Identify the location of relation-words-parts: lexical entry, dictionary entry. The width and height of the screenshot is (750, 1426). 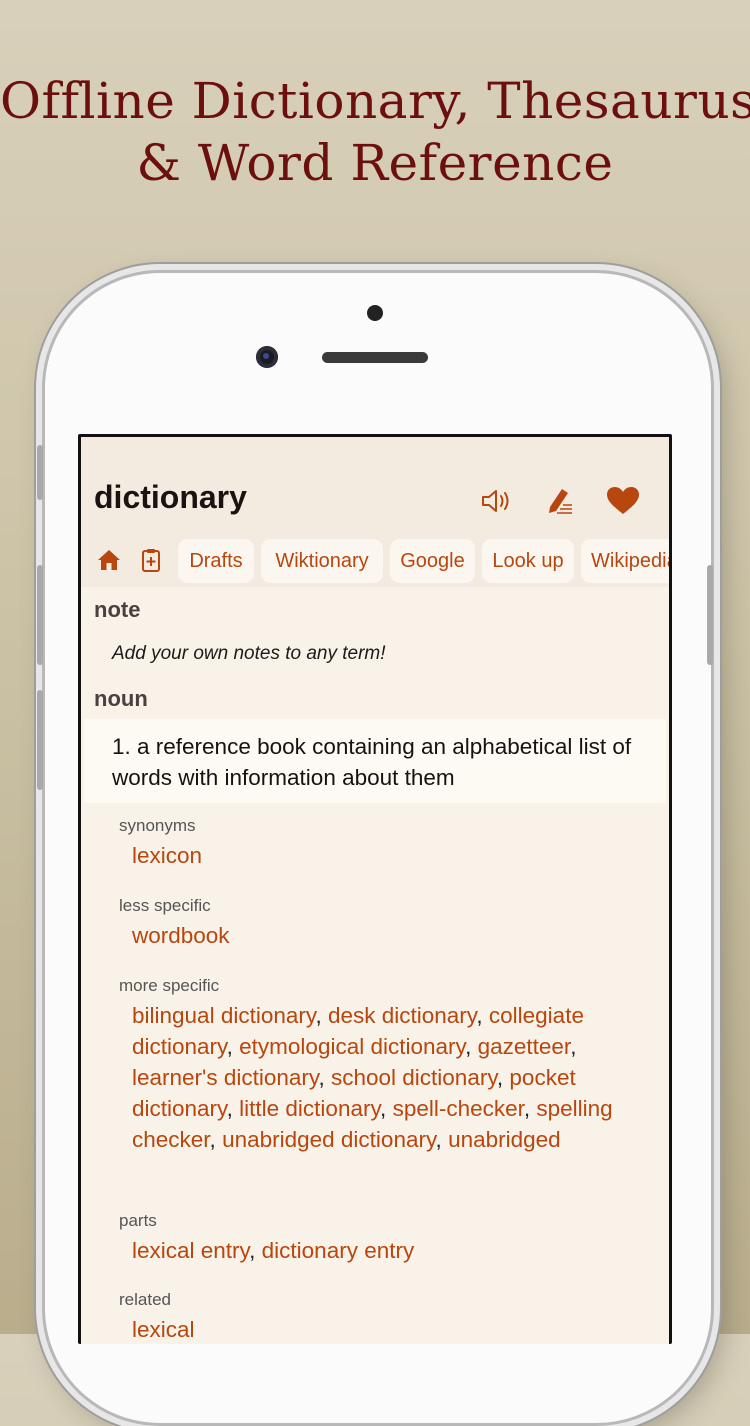
(273, 1250).